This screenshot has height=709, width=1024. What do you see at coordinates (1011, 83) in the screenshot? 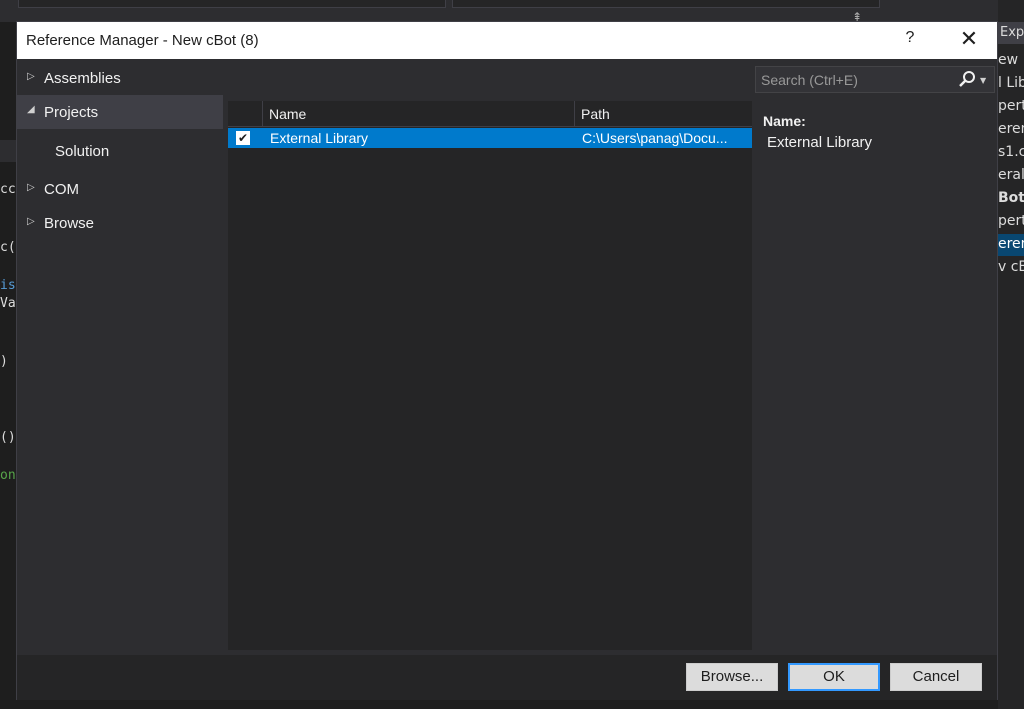
I see `tree-item: l Lib` at bounding box center [1011, 83].